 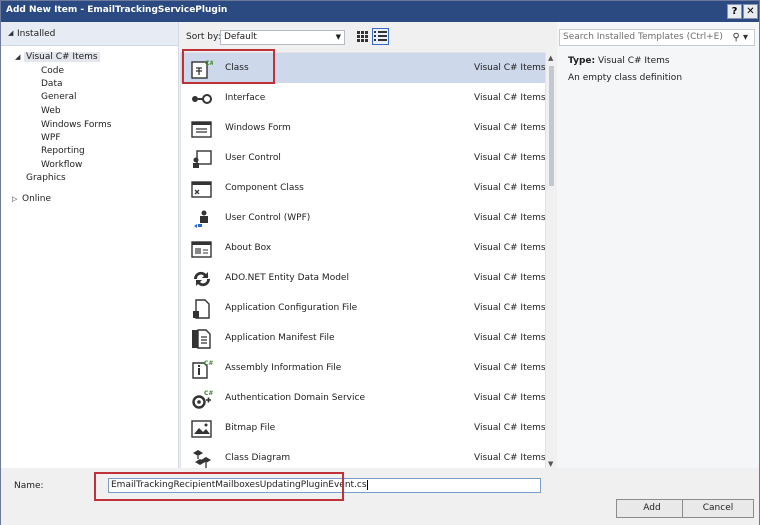 I want to click on list-item: C# Class Visual C# Items, so click(x=363, y=68).